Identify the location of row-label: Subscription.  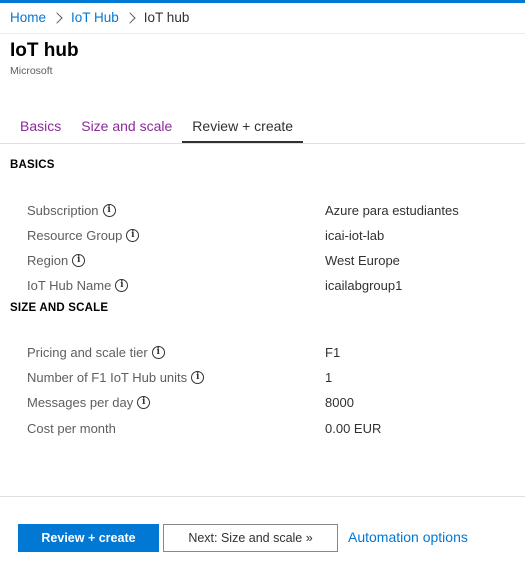
(63, 210).